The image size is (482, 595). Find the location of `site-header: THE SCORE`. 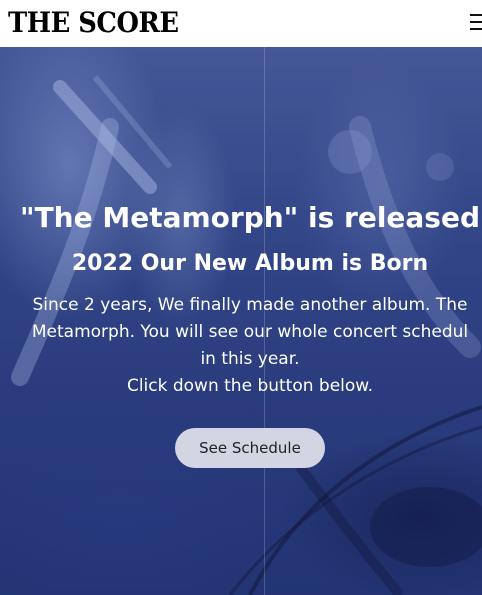

site-header: THE SCORE is located at coordinates (241, 23).